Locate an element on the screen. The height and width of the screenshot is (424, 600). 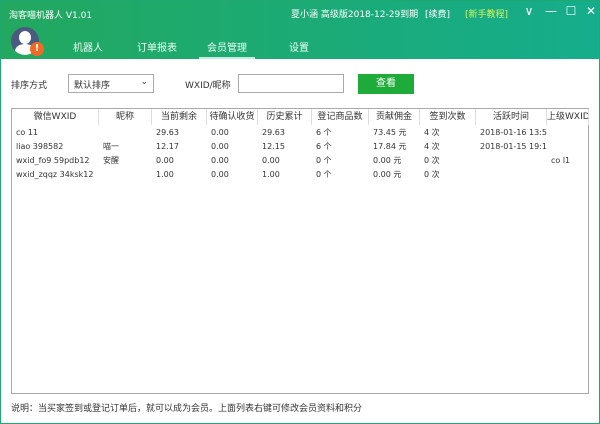
cell-nickname: 安醒 is located at coordinates (111, 160).